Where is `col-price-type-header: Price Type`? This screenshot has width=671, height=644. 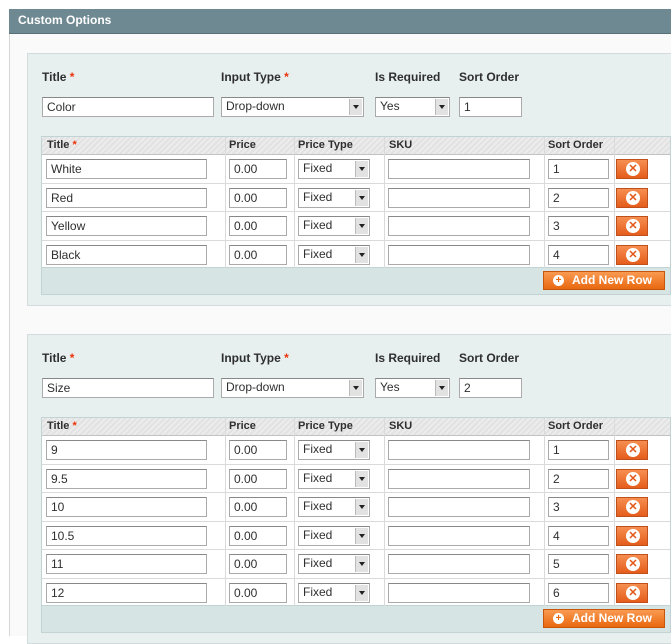 col-price-type-header: Price Type is located at coordinates (325, 145).